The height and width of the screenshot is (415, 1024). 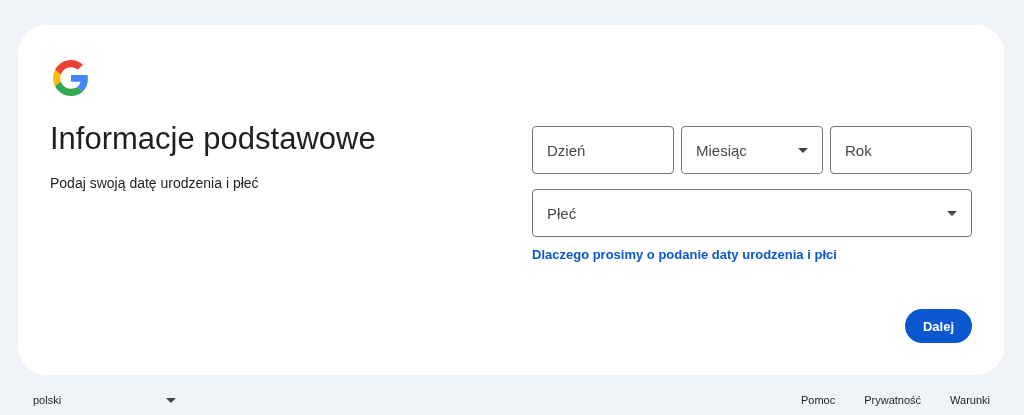 What do you see at coordinates (893, 400) in the screenshot?
I see `footer-link: Prywatność` at bounding box center [893, 400].